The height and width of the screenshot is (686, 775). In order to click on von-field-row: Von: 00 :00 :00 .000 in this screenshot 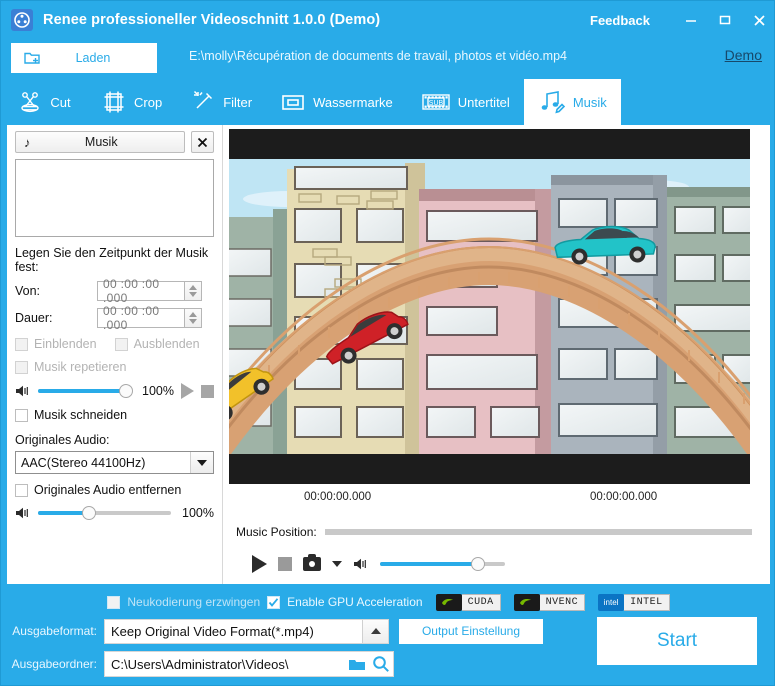, I will do `click(114, 291)`.